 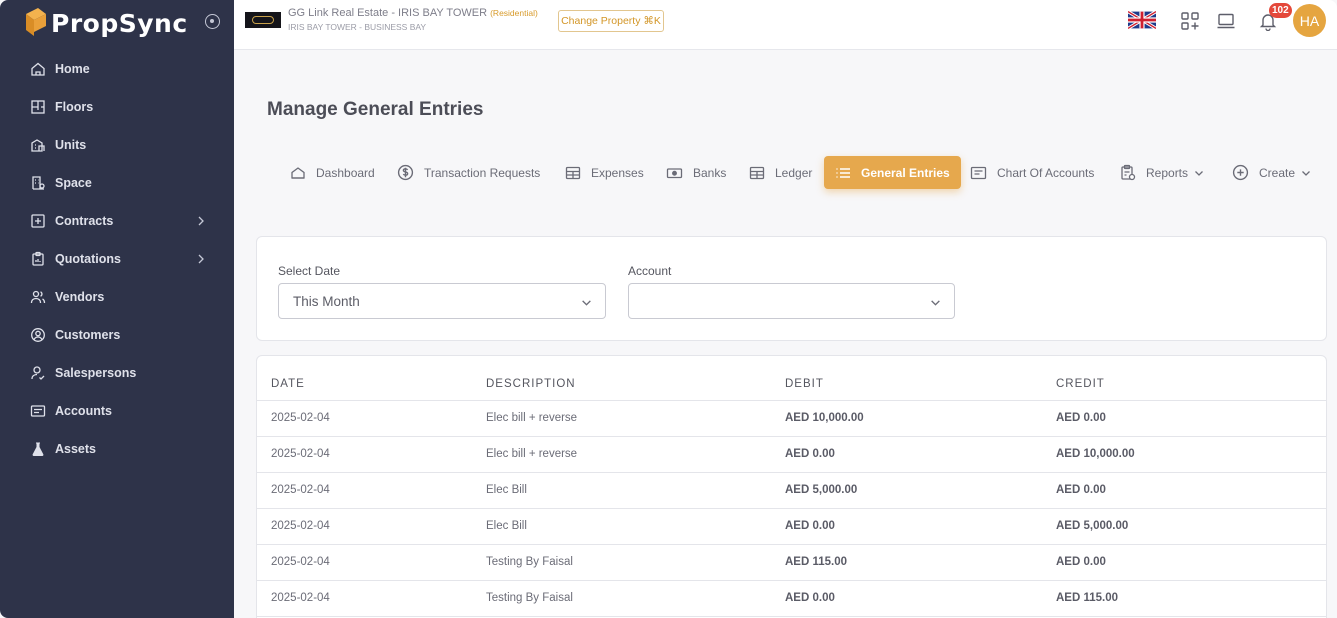 I want to click on tab-label: Banks, so click(x=710, y=172).